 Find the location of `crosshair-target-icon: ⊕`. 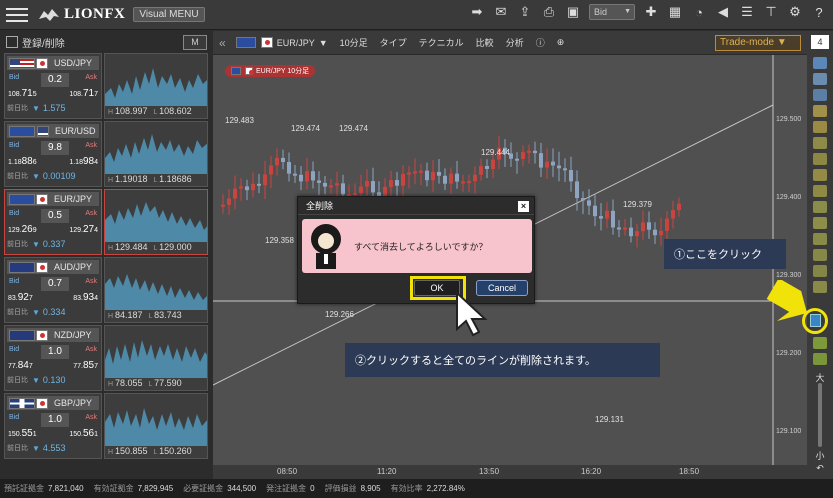

crosshair-target-icon: ⊕ is located at coordinates (561, 42).